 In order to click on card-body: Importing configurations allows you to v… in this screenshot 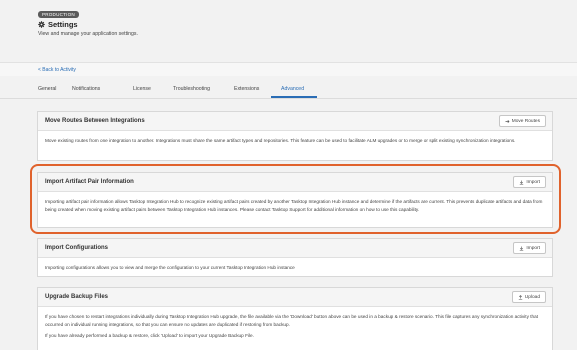, I will do `click(170, 267)`.